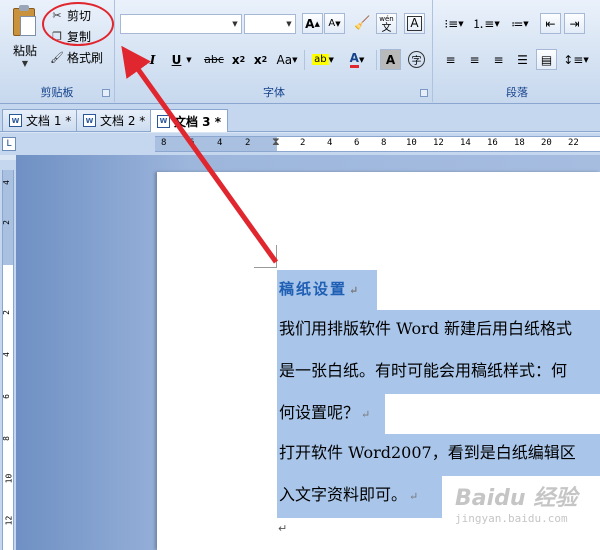 This screenshot has height=550, width=600. I want to click on subscript-label: x, so click(235, 59).